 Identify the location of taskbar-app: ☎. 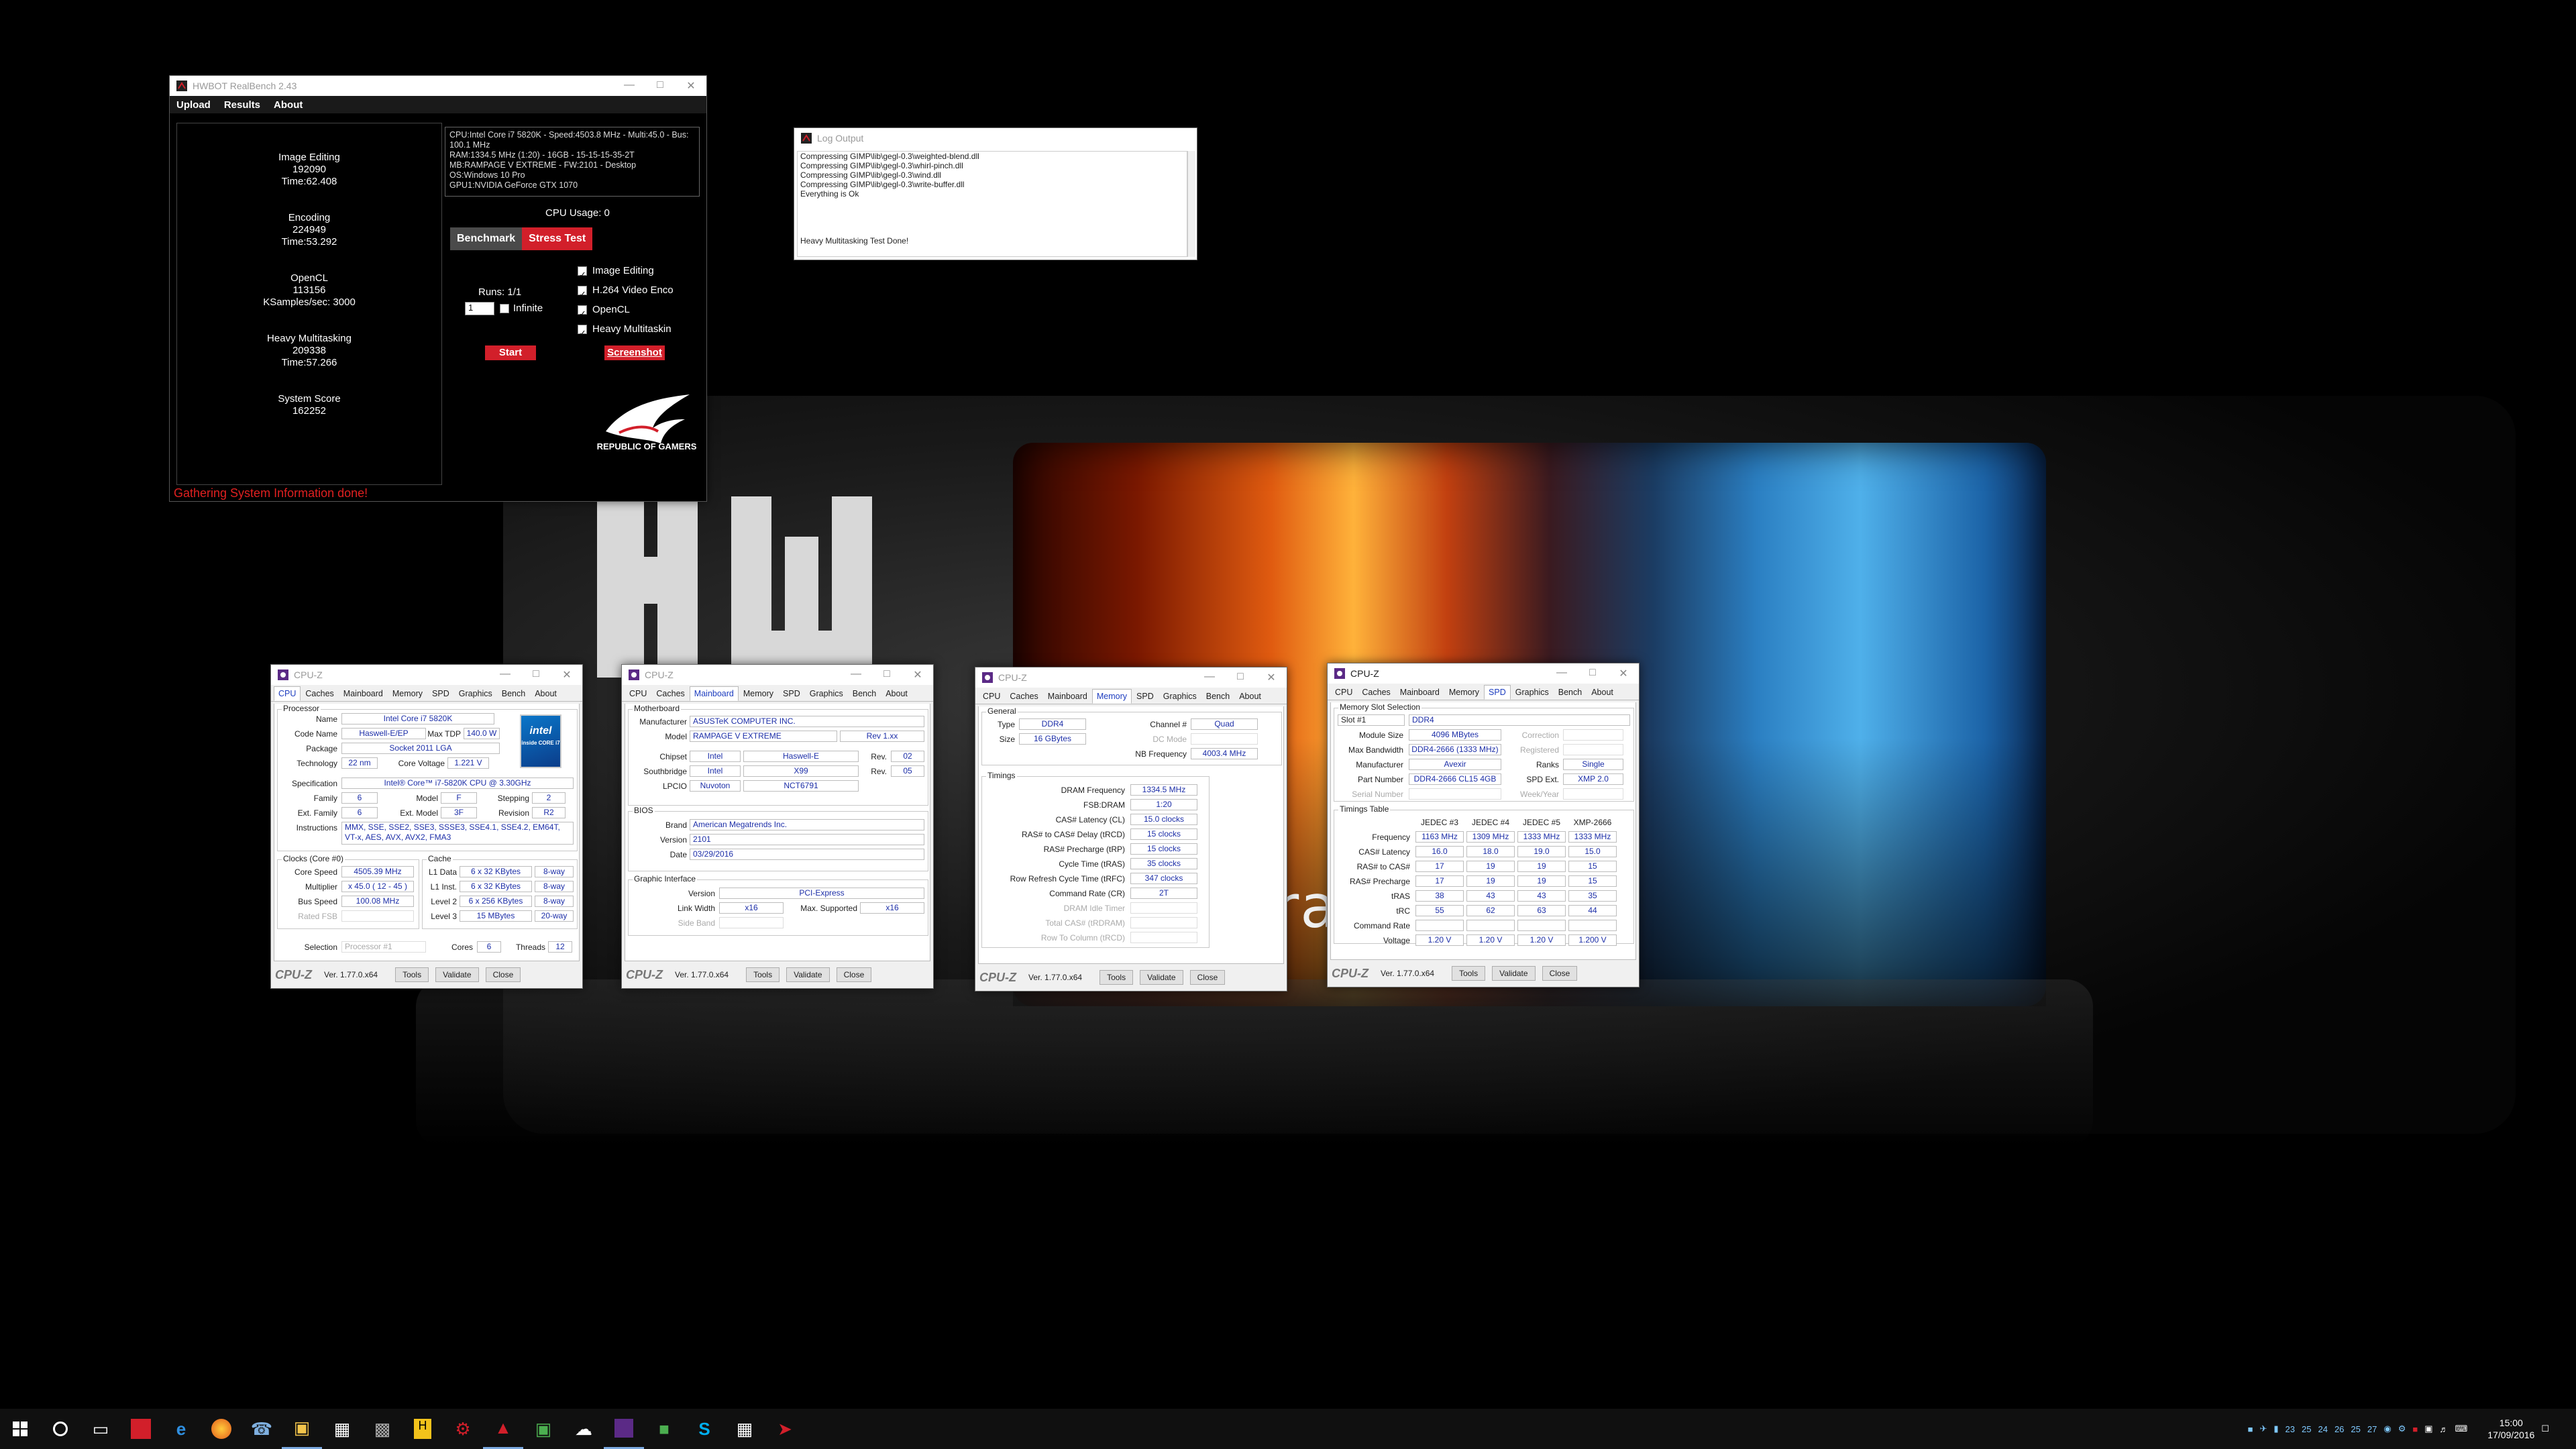
(261, 1429).